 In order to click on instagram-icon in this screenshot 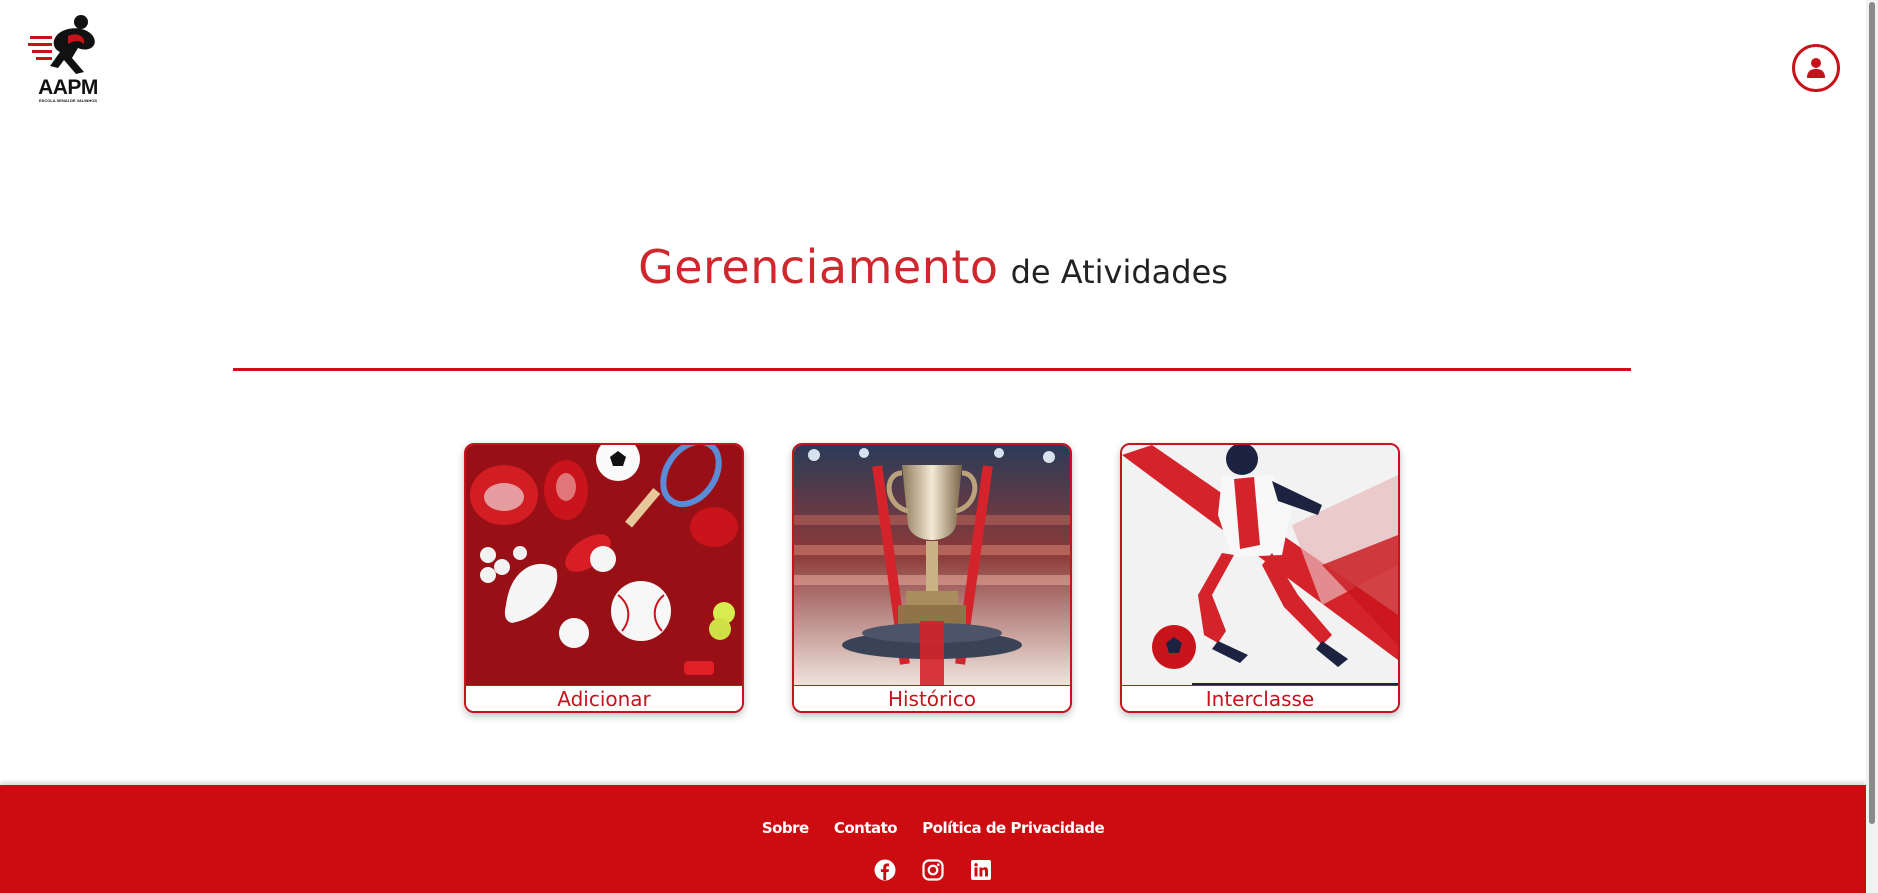, I will do `click(933, 870)`.